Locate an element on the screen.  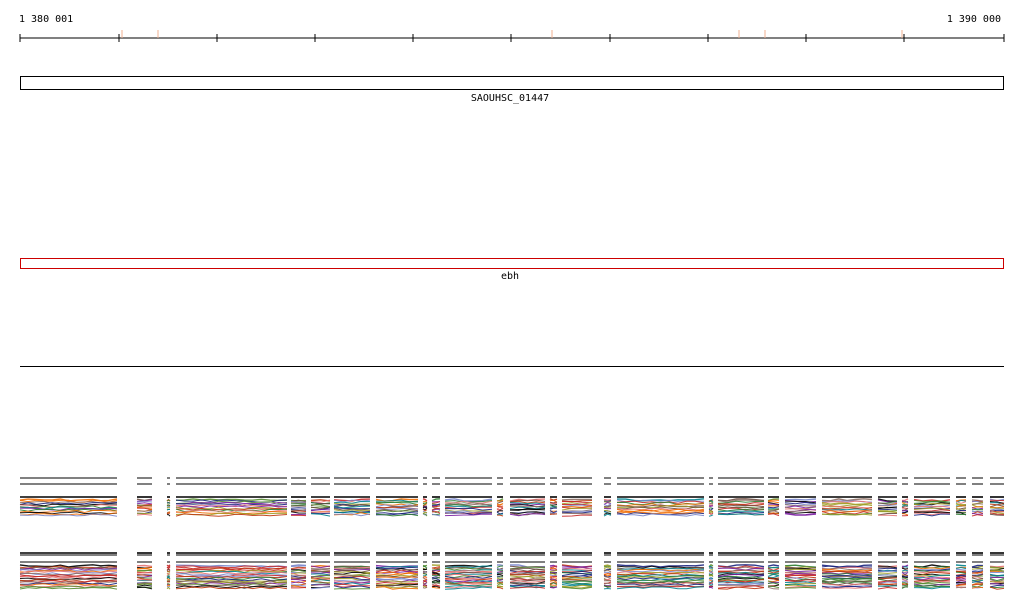
gene-feature-ebh is located at coordinates (512, 264).